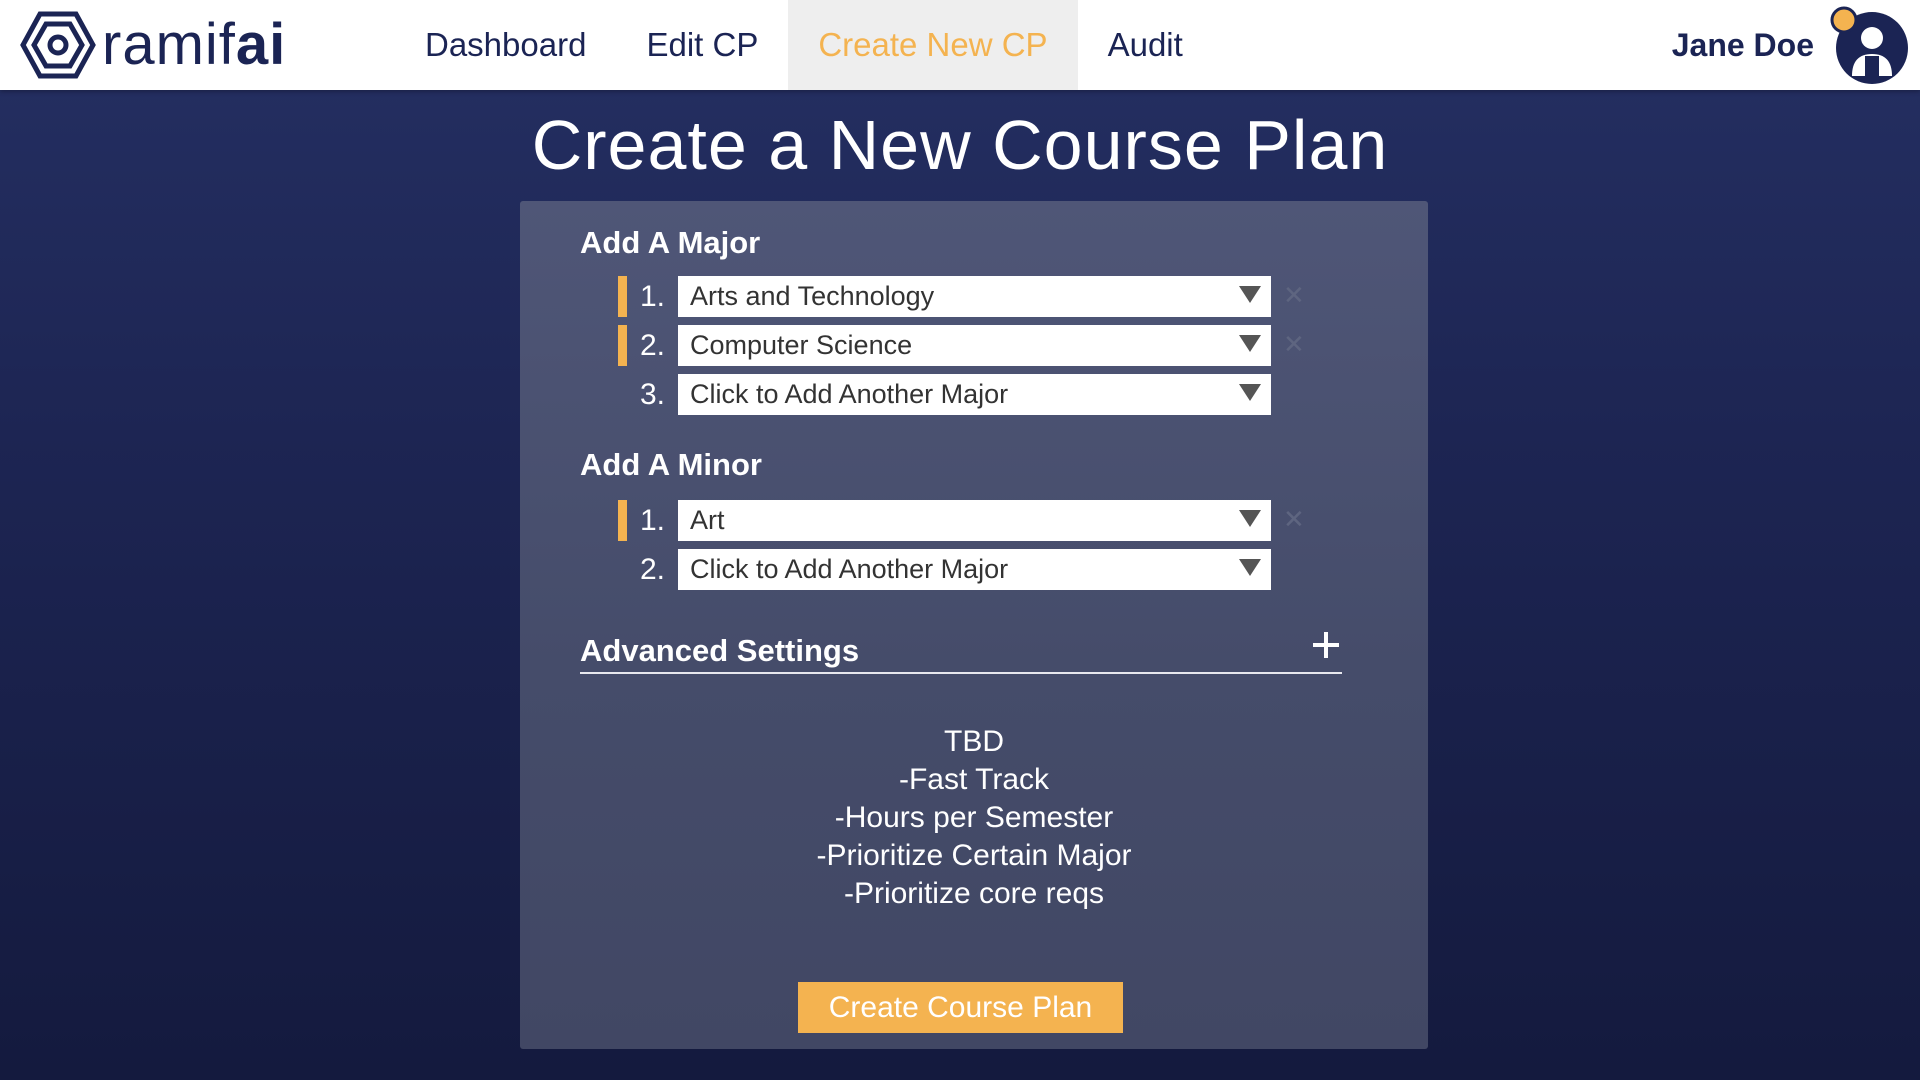  Describe the element at coordinates (1325, 645) in the screenshot. I see `expand-plus-icon` at that location.